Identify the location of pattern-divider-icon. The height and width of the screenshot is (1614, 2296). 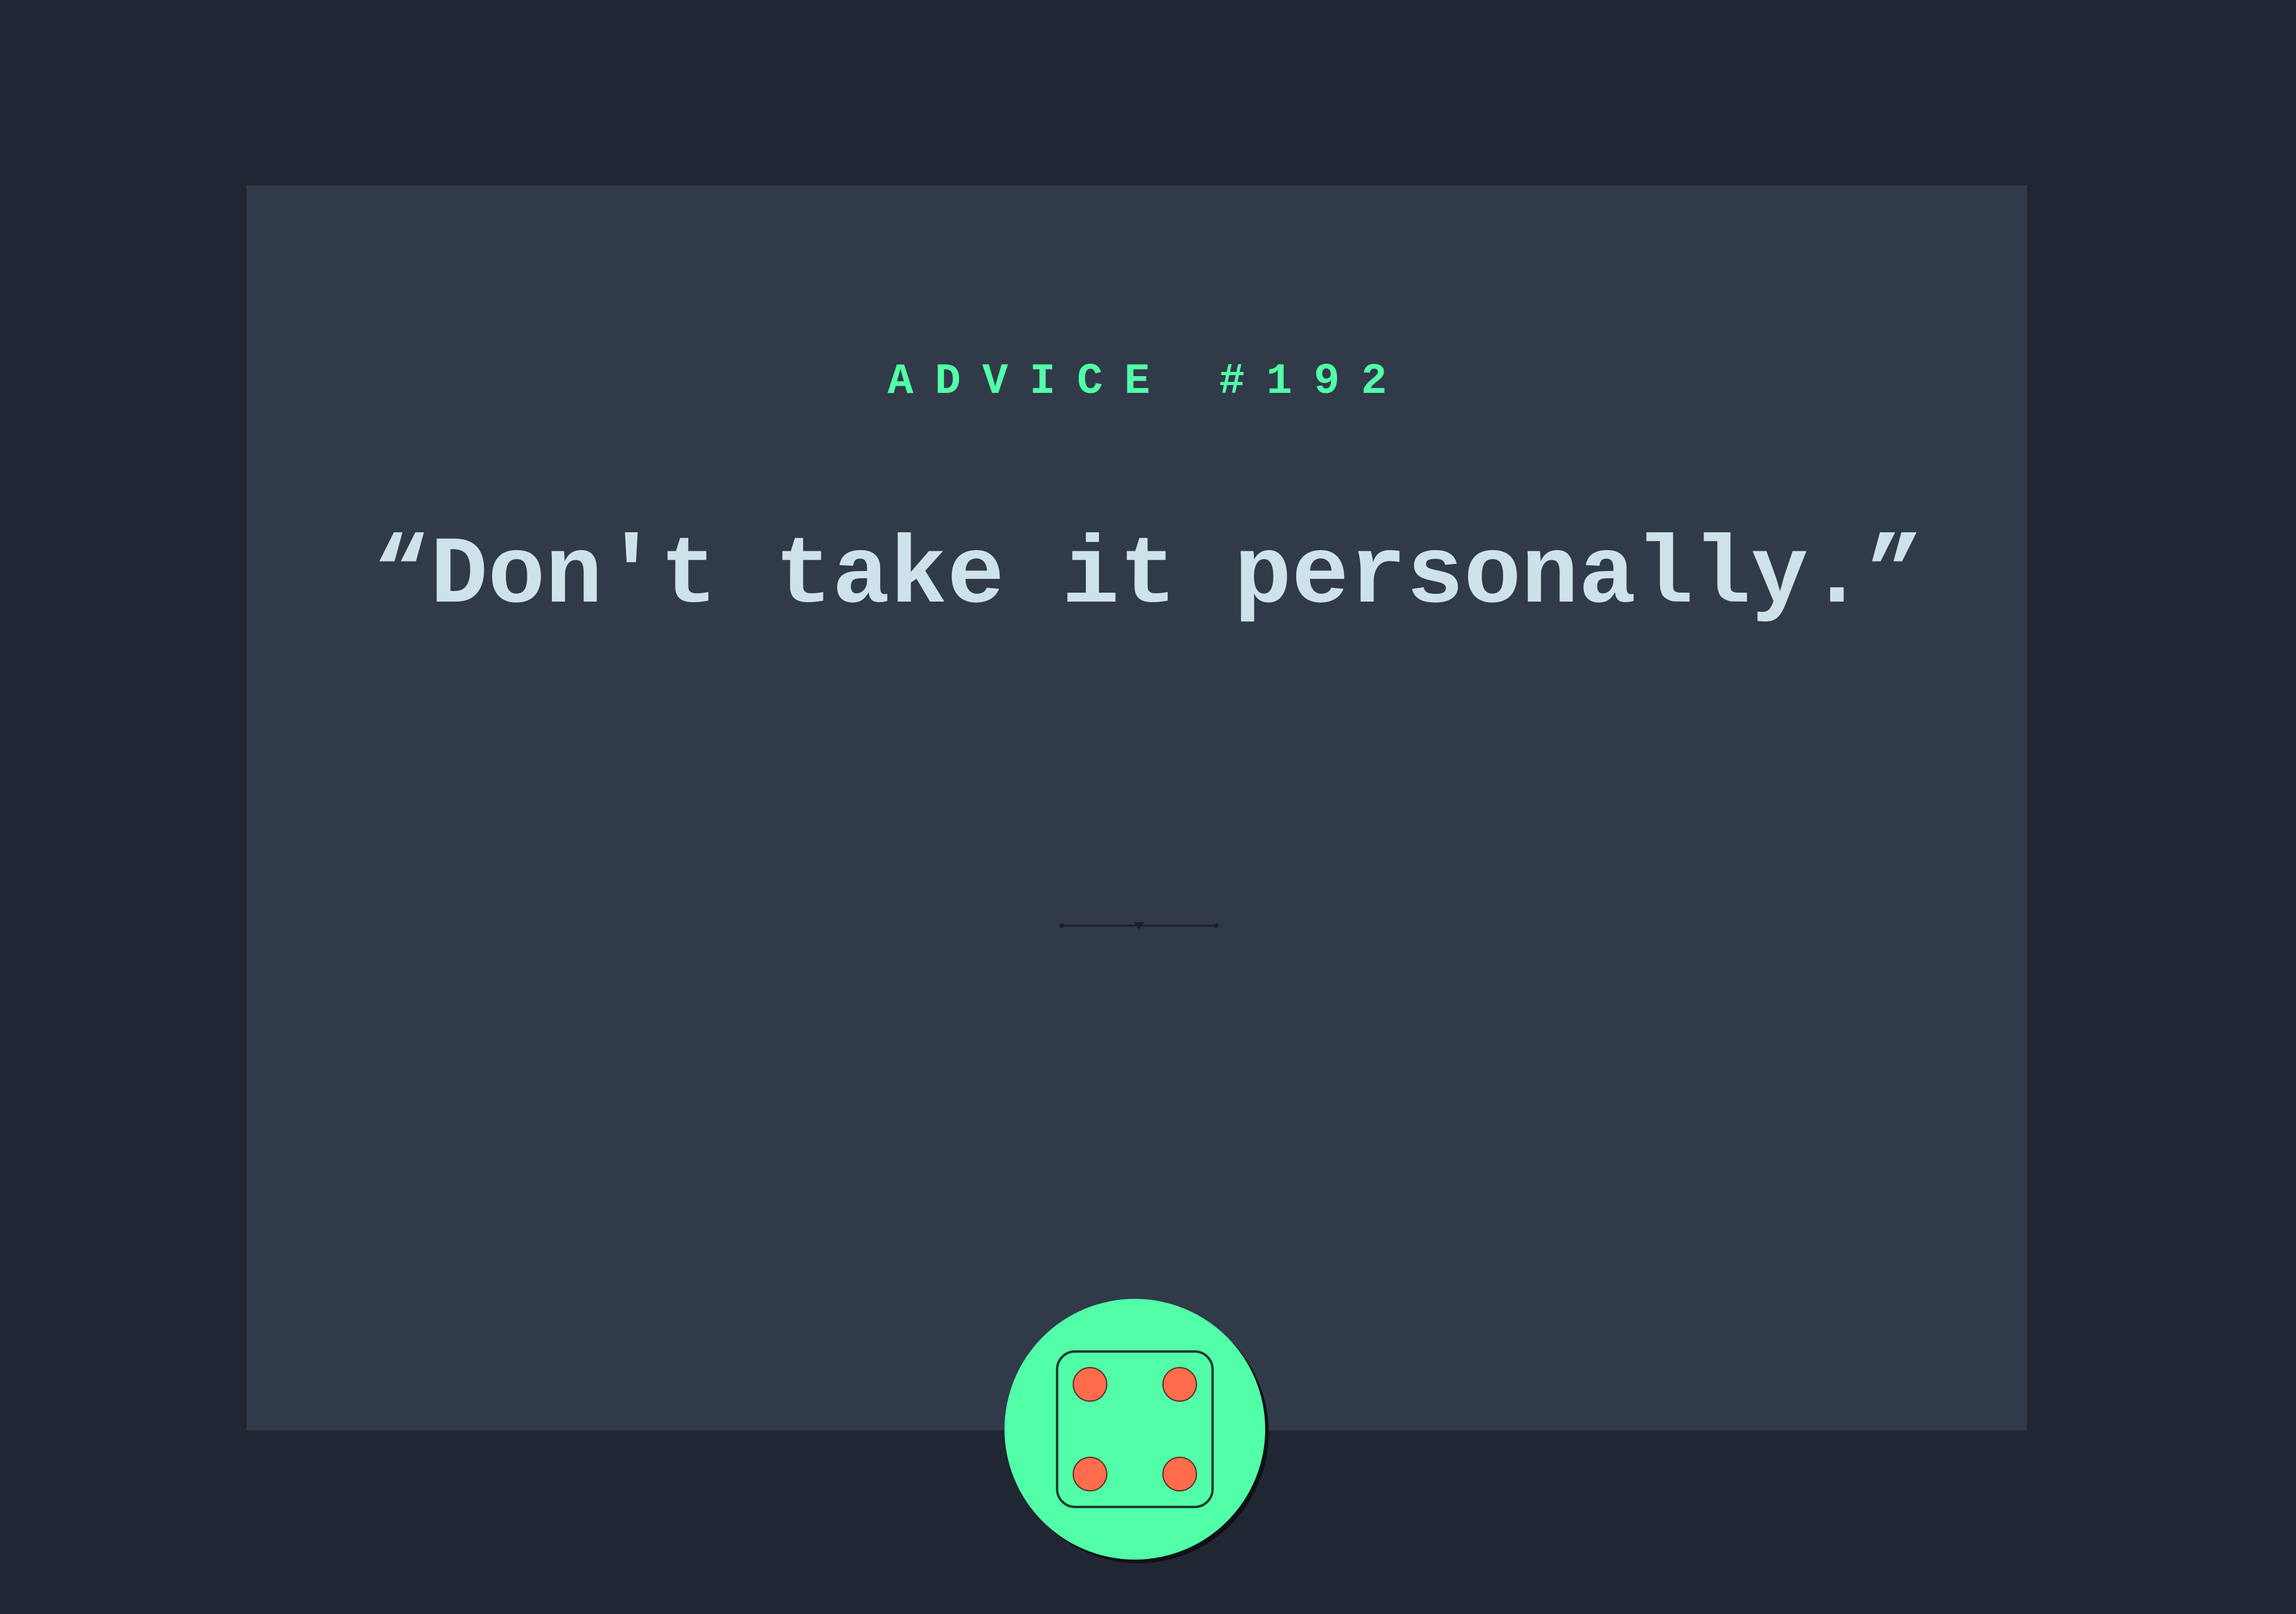
(1139, 925).